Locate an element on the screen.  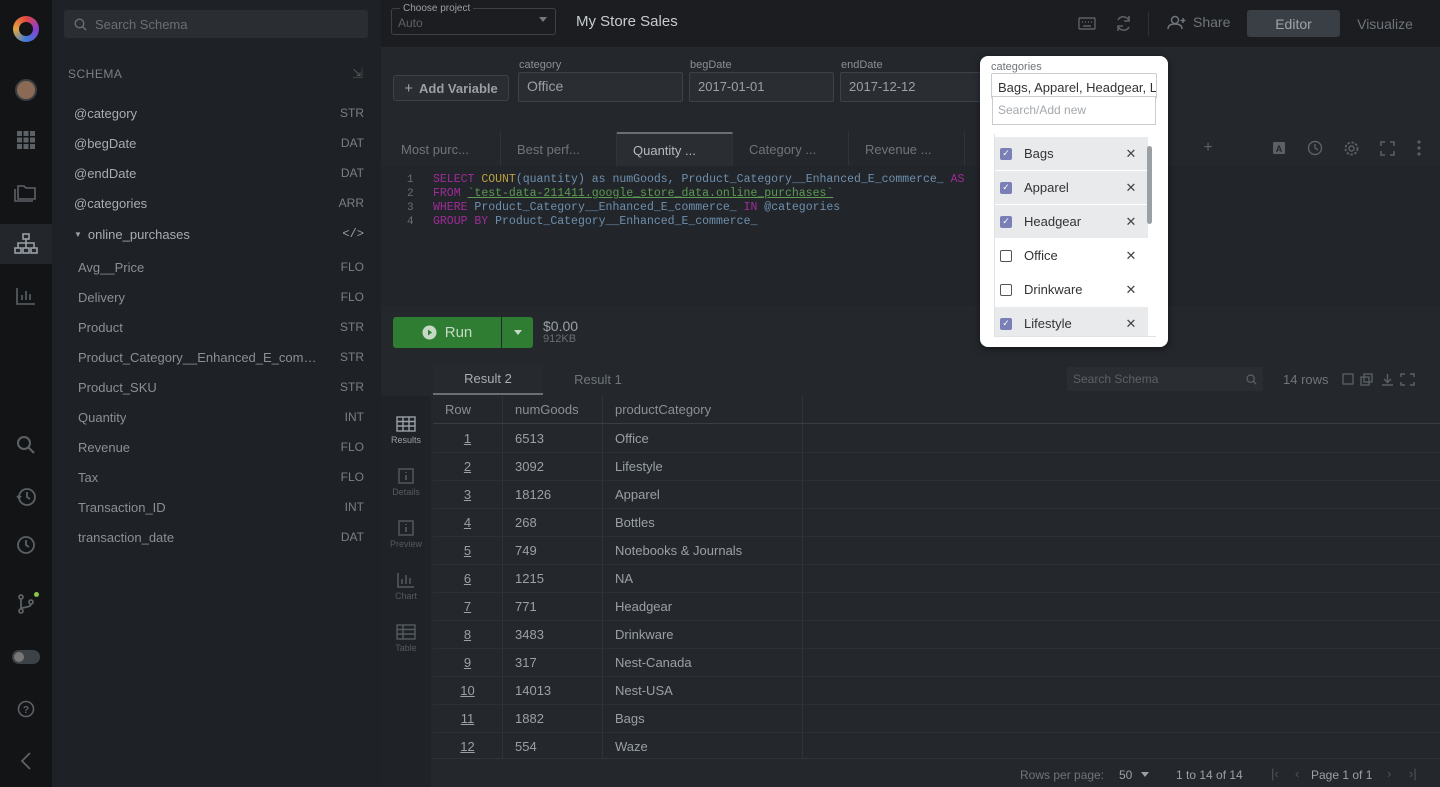
variable-begdate-input is located at coordinates (763, 86).